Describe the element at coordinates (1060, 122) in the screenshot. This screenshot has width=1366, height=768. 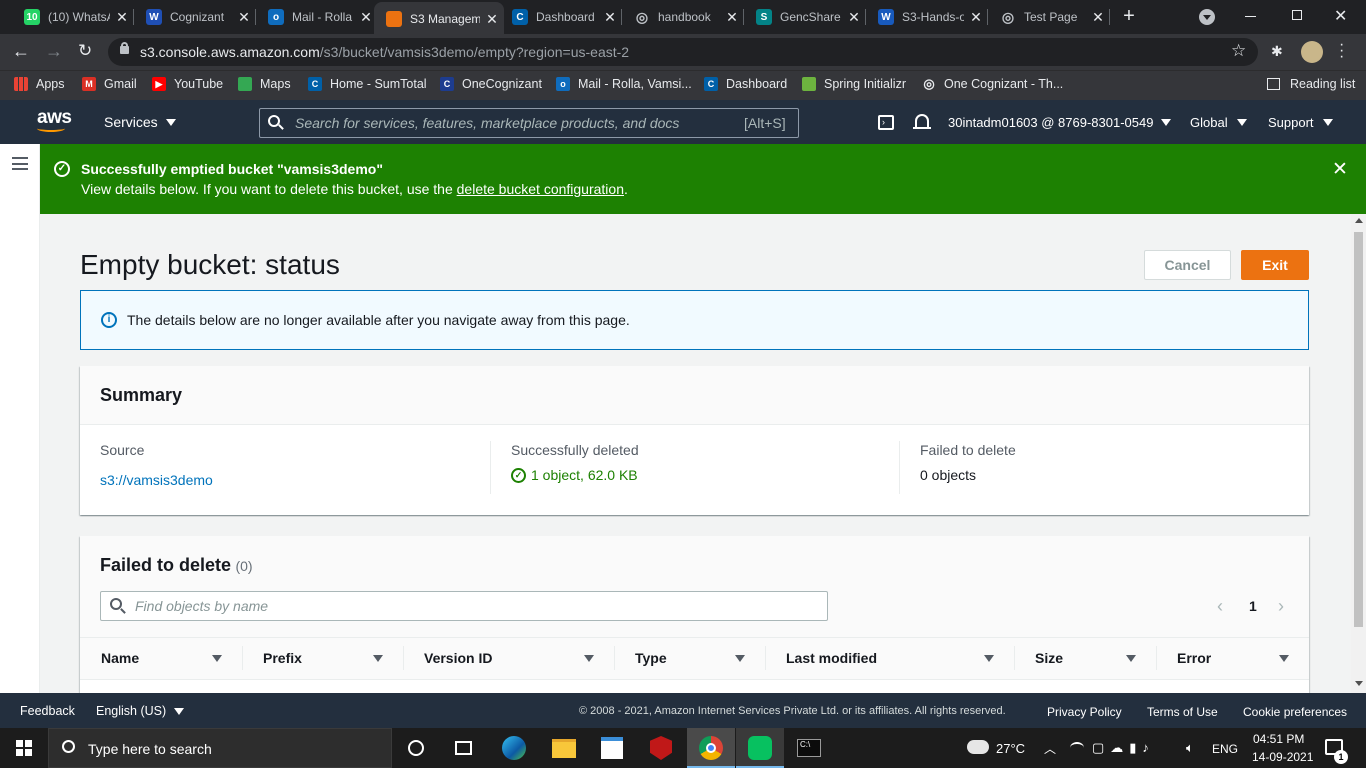
I see `account-menu: 30intadm01603 @ 8769-8301-0549` at that location.